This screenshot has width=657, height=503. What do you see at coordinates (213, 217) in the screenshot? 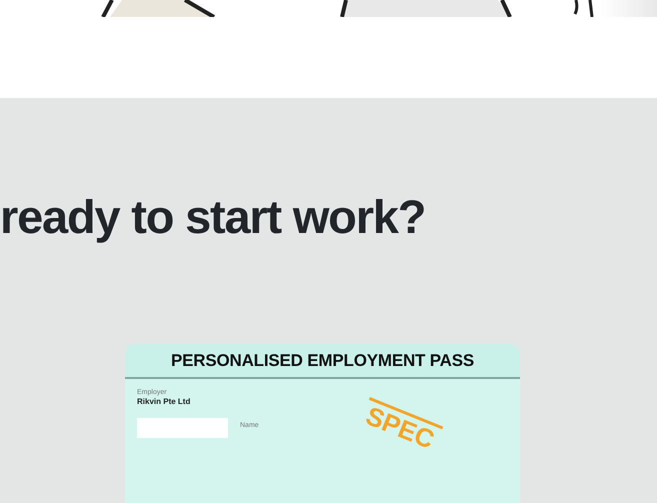
I see `section-heading: ready to start work?` at bounding box center [213, 217].